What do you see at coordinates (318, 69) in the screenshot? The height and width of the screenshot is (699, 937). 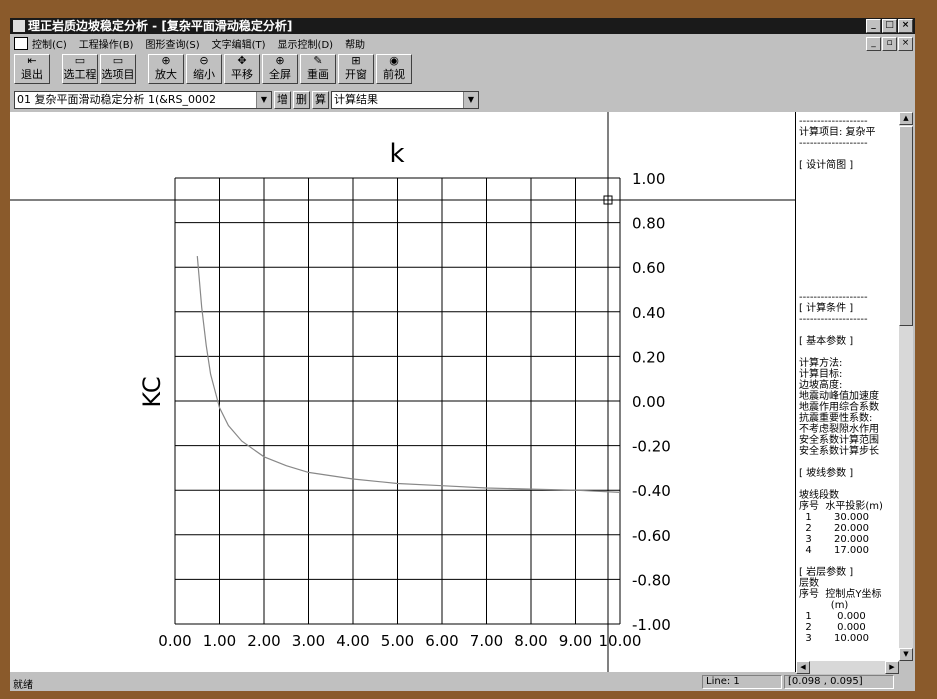 I see `redraw-button: ✎ 重画` at bounding box center [318, 69].